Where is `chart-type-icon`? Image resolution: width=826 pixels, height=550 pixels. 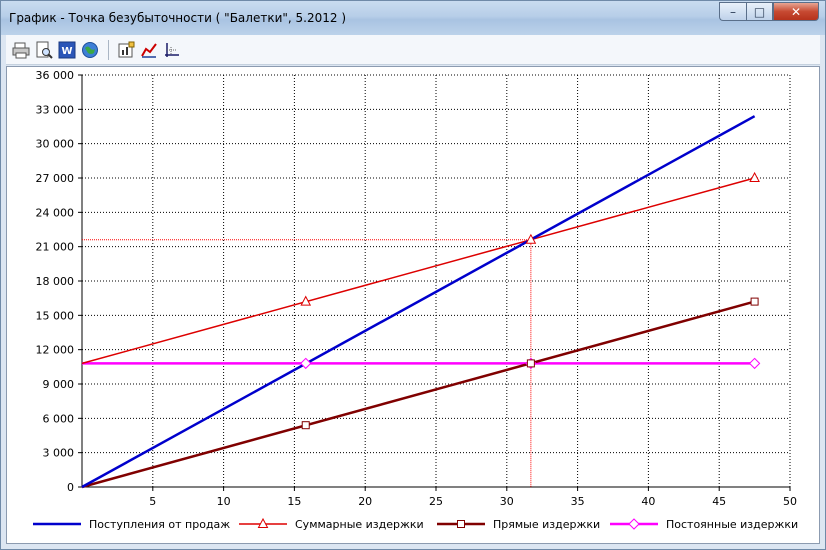 chart-type-icon is located at coordinates (149, 50).